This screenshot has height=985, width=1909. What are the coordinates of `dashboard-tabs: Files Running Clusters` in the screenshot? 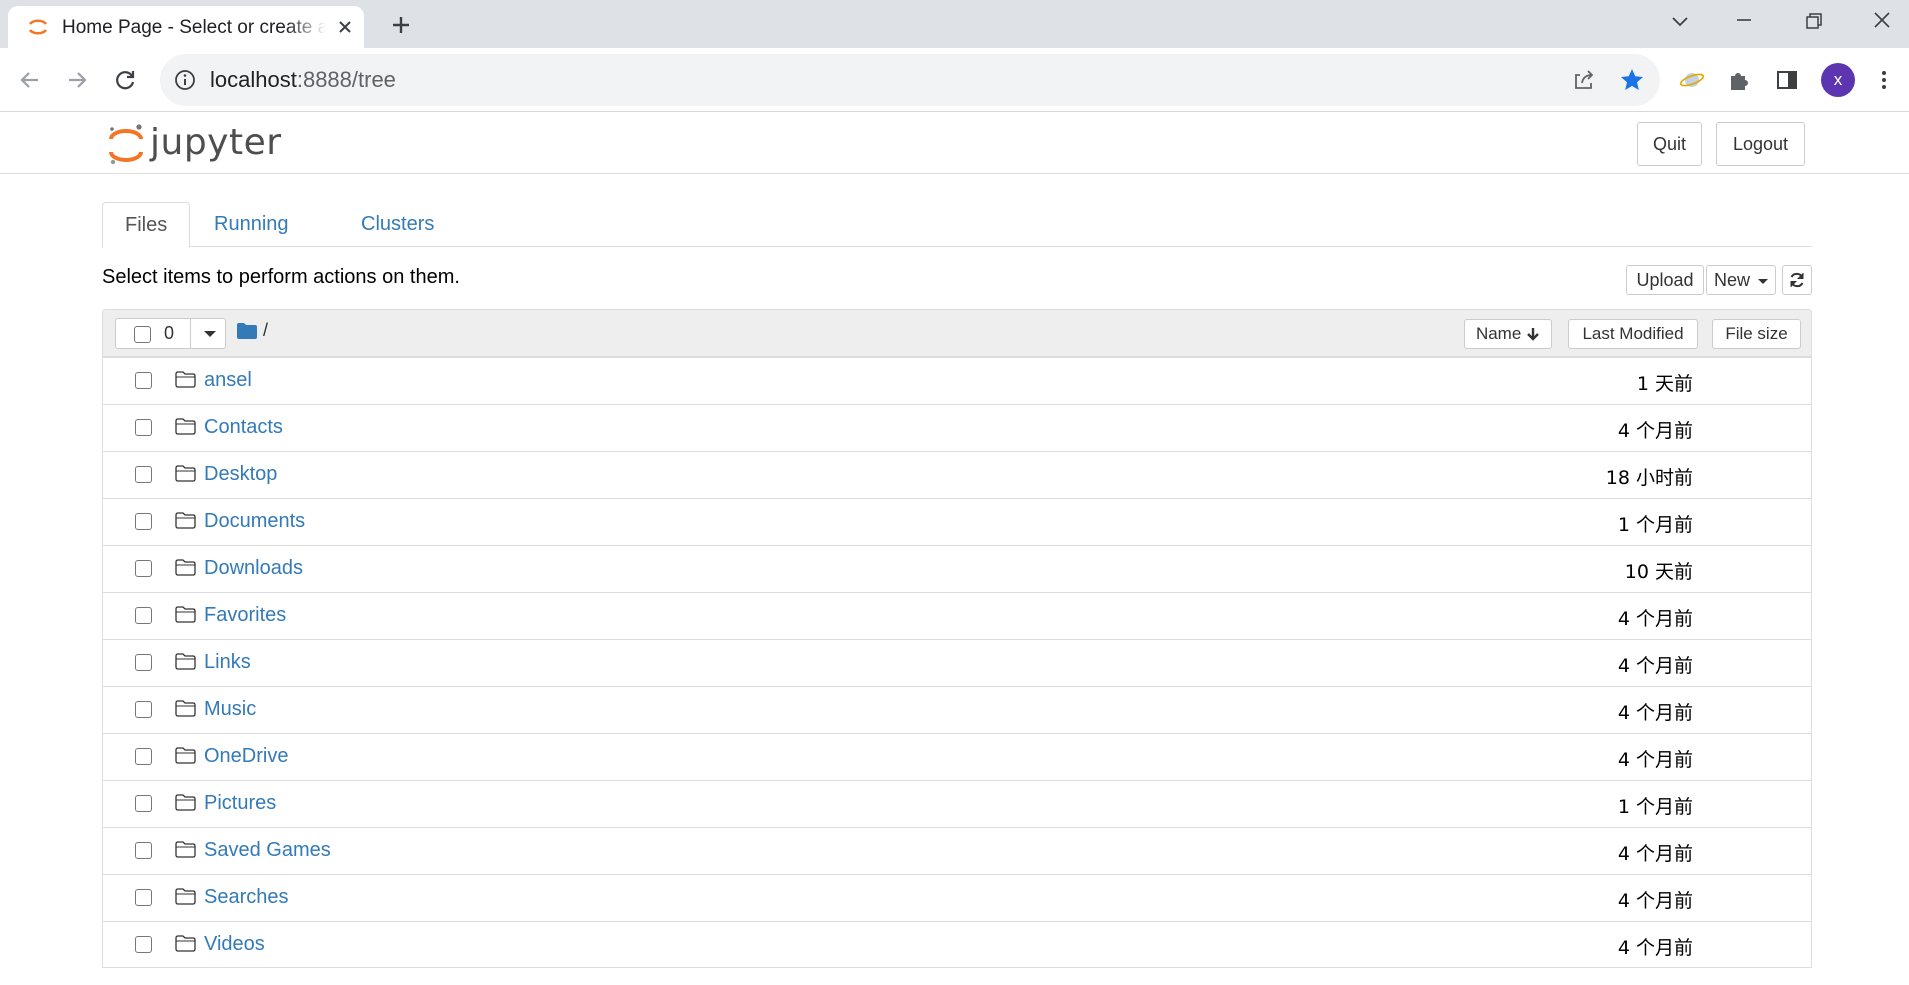 It's located at (957, 225).